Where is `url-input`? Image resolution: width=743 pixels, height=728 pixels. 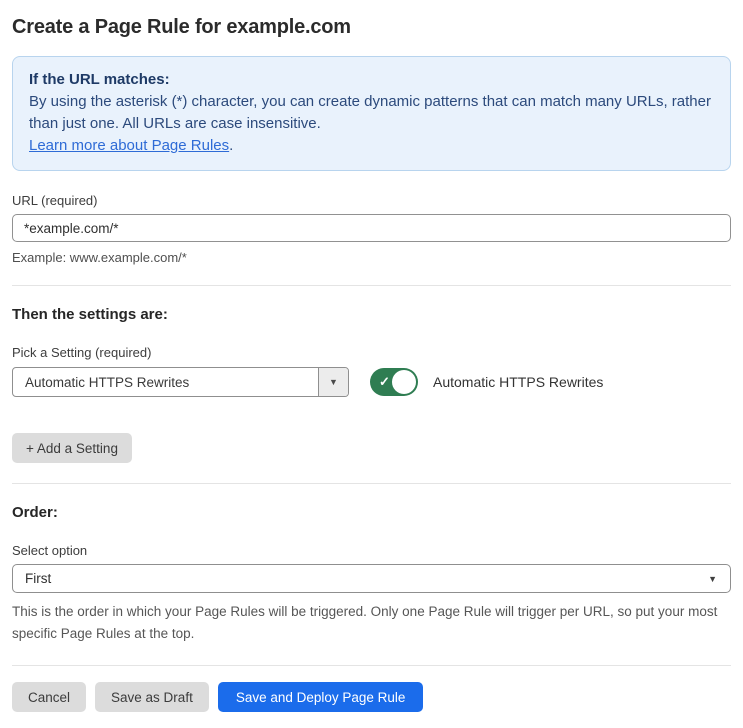
url-input is located at coordinates (371, 228).